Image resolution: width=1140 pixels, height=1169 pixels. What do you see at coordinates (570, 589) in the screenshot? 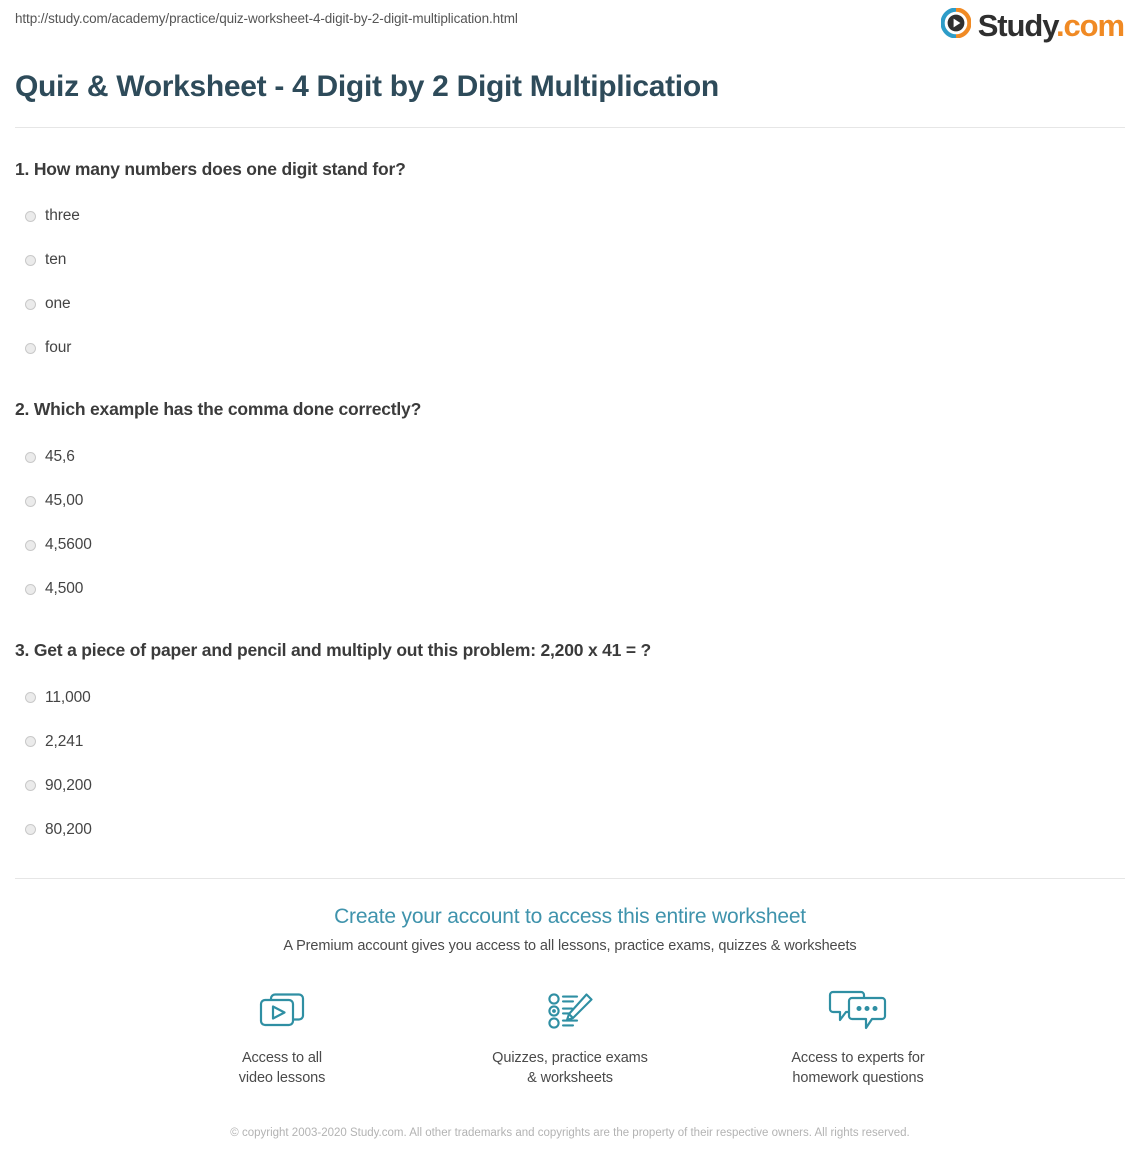
I see `option-row: 4,500` at bounding box center [570, 589].